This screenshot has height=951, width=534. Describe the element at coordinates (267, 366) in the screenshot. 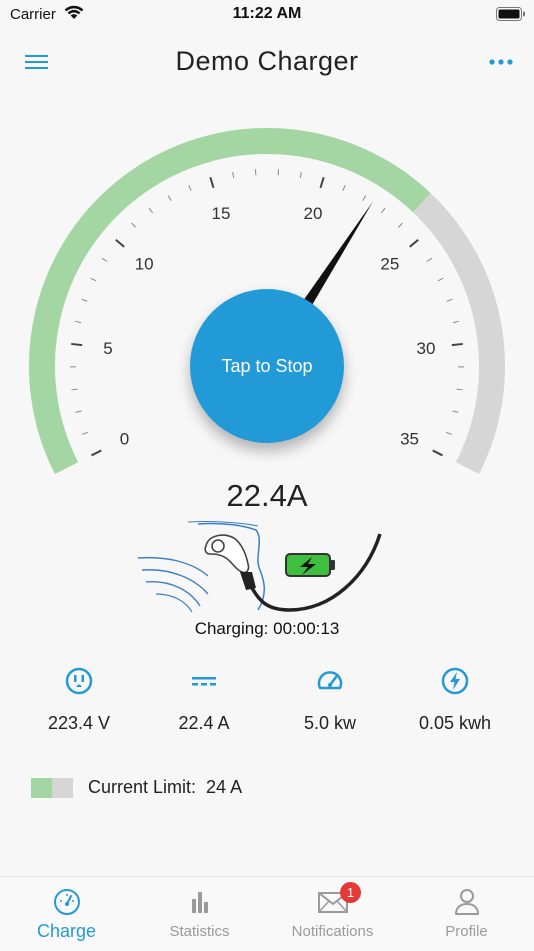

I see `tap-to-stop-button: Tap to Stop` at that location.